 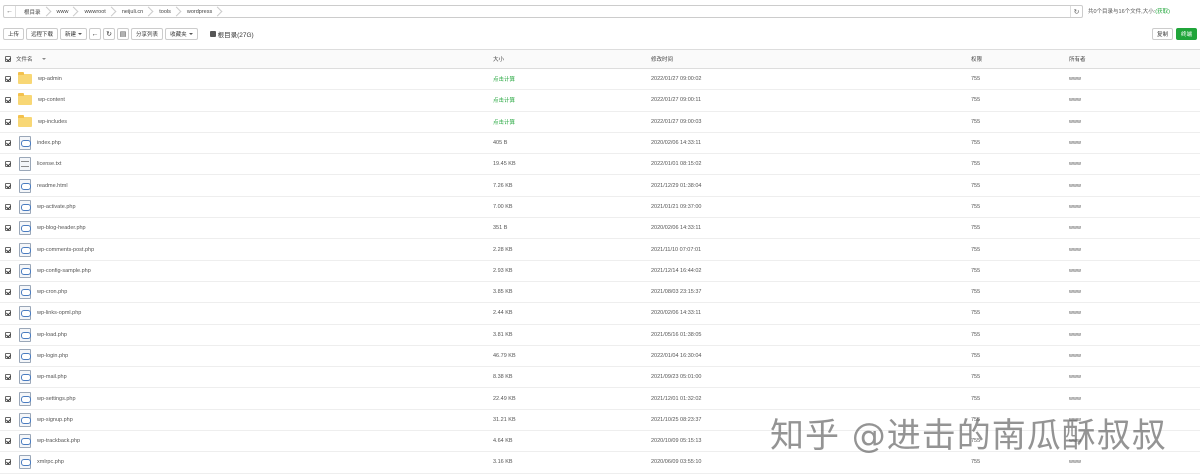 I want to click on file-name-cell: wp-settings.php, so click(x=254, y=398).